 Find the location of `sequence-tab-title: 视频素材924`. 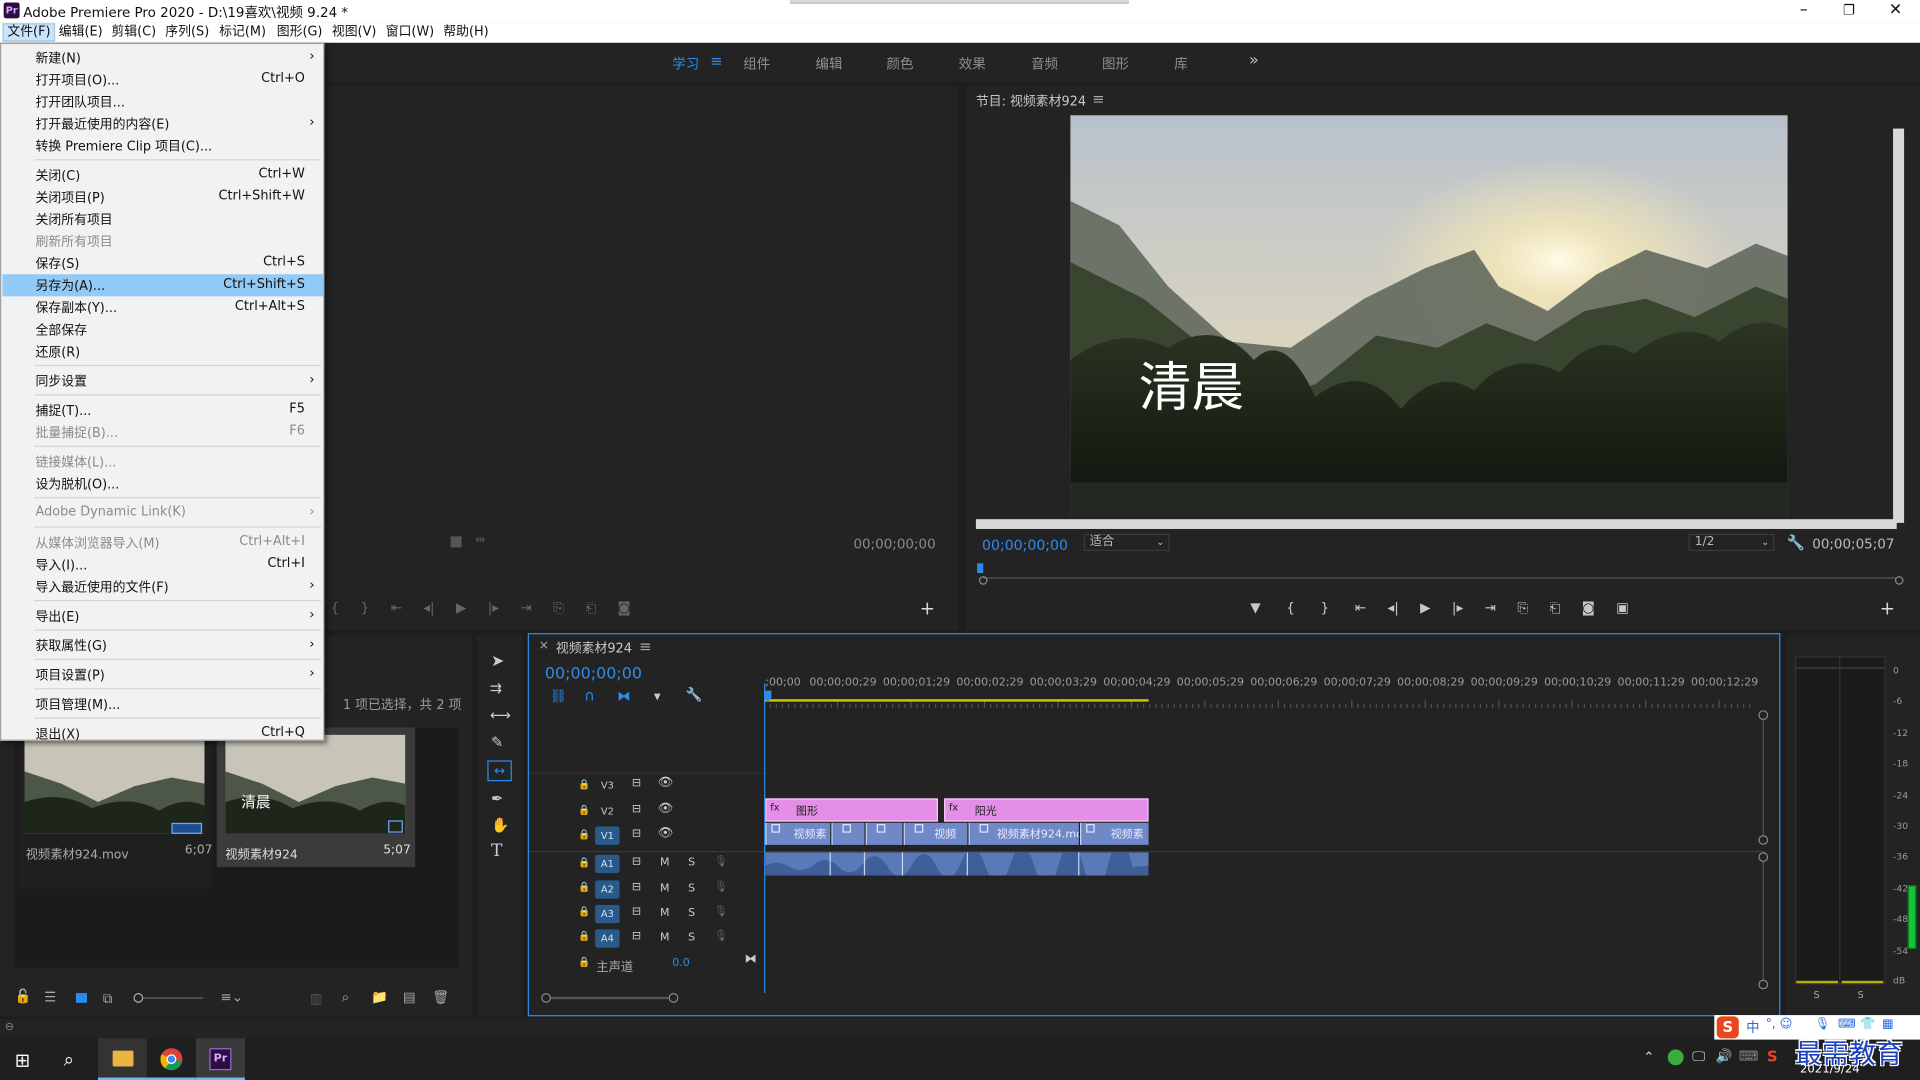

sequence-tab-title: 视频素材924 is located at coordinates (594, 648).